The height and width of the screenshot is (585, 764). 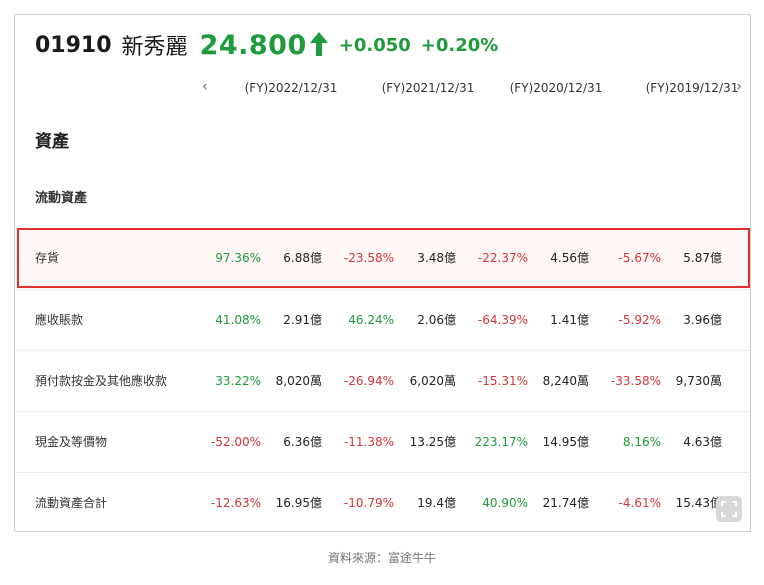 What do you see at coordinates (61, 198) in the screenshot?
I see `subsection-title: 流動資產` at bounding box center [61, 198].